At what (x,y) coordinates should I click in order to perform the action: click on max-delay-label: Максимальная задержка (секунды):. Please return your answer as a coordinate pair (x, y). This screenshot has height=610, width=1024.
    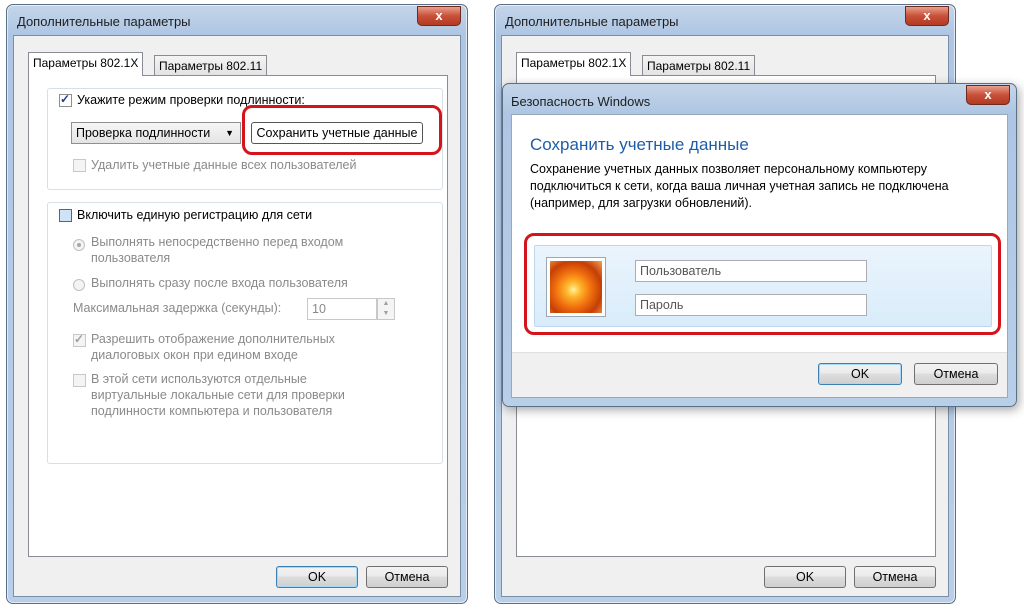
    Looking at the image, I should click on (177, 308).